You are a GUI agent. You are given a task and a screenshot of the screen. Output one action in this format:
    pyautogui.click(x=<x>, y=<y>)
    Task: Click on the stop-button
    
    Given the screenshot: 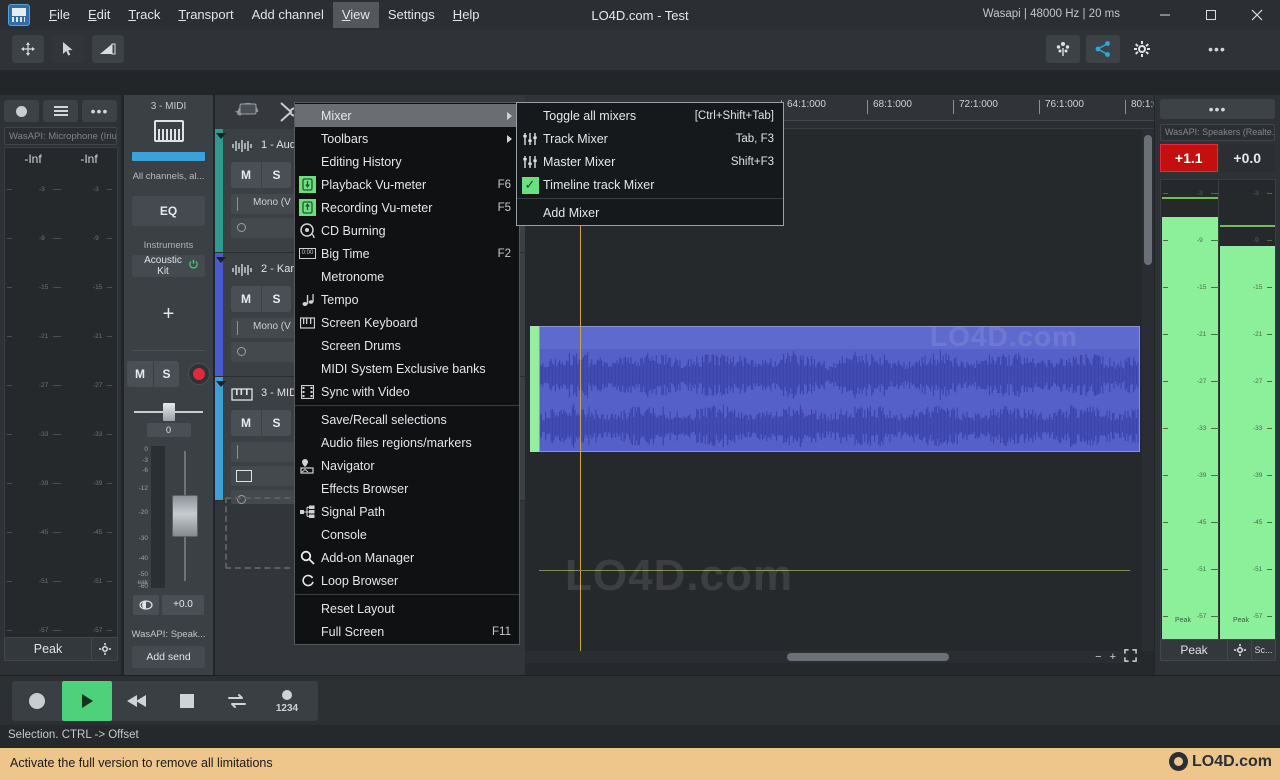 What is the action you would take?
    pyautogui.click(x=187, y=701)
    